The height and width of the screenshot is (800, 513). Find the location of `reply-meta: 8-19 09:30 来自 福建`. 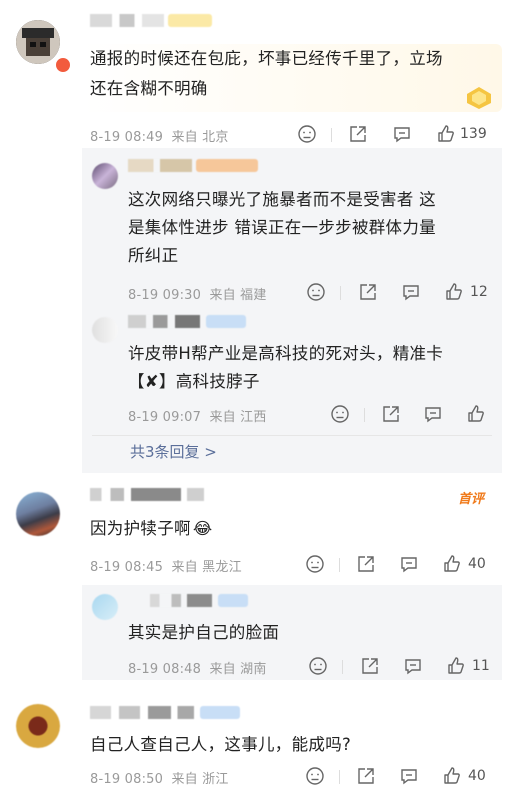

reply-meta: 8-19 09:30 来自 福建 is located at coordinates (197, 293).